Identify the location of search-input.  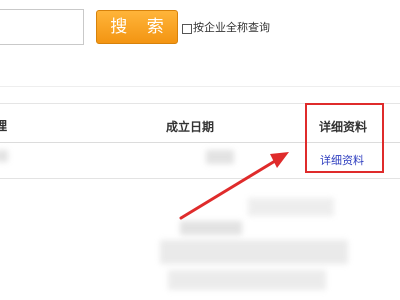
(42, 27).